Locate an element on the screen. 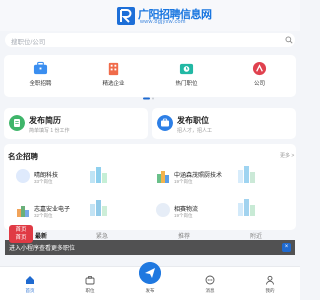  brand-logo-icon is located at coordinates (126, 16).